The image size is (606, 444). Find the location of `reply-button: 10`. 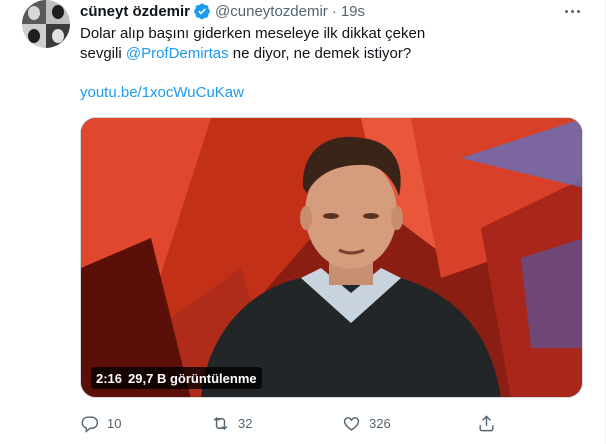

reply-button: 10 is located at coordinates (100, 423).